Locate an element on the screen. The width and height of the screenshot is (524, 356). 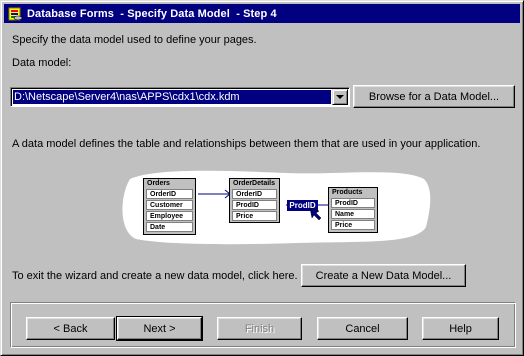
table-orderdetails: OrderDetails OrderID ProdID Price is located at coordinates (254, 200).